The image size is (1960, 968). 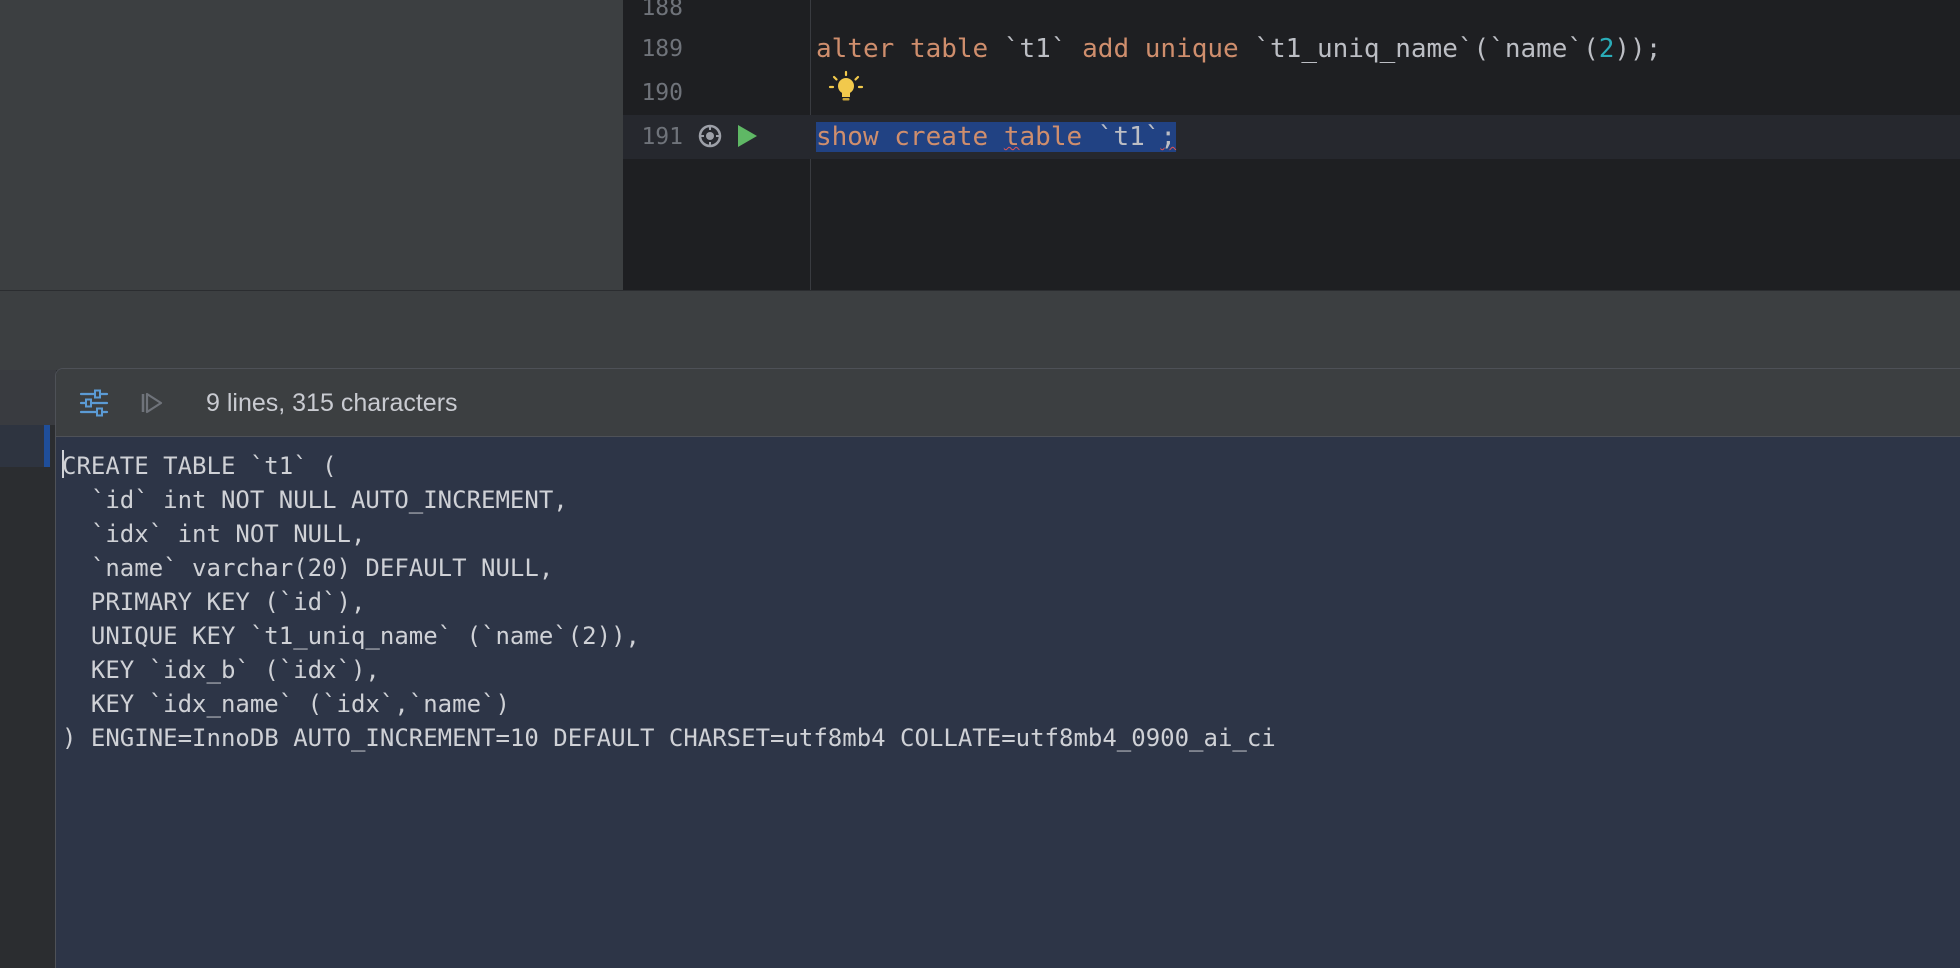 I want to click on punctuation: ));, so click(x=1638, y=49).